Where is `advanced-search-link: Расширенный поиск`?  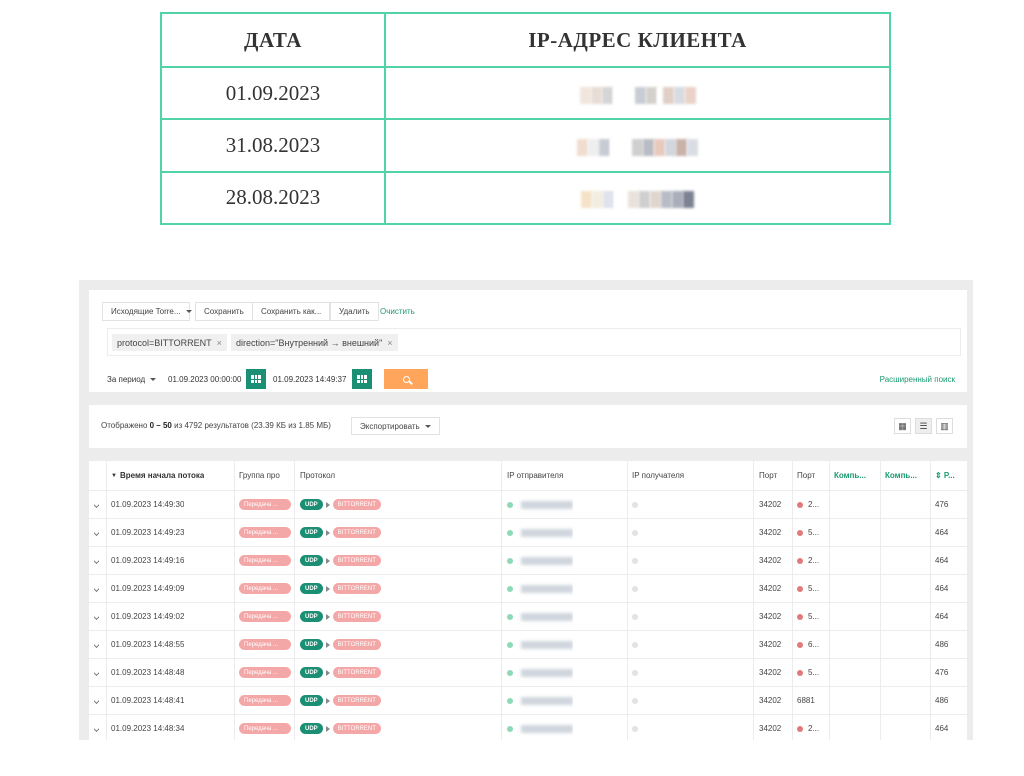 advanced-search-link: Расширенный поиск is located at coordinates (917, 379).